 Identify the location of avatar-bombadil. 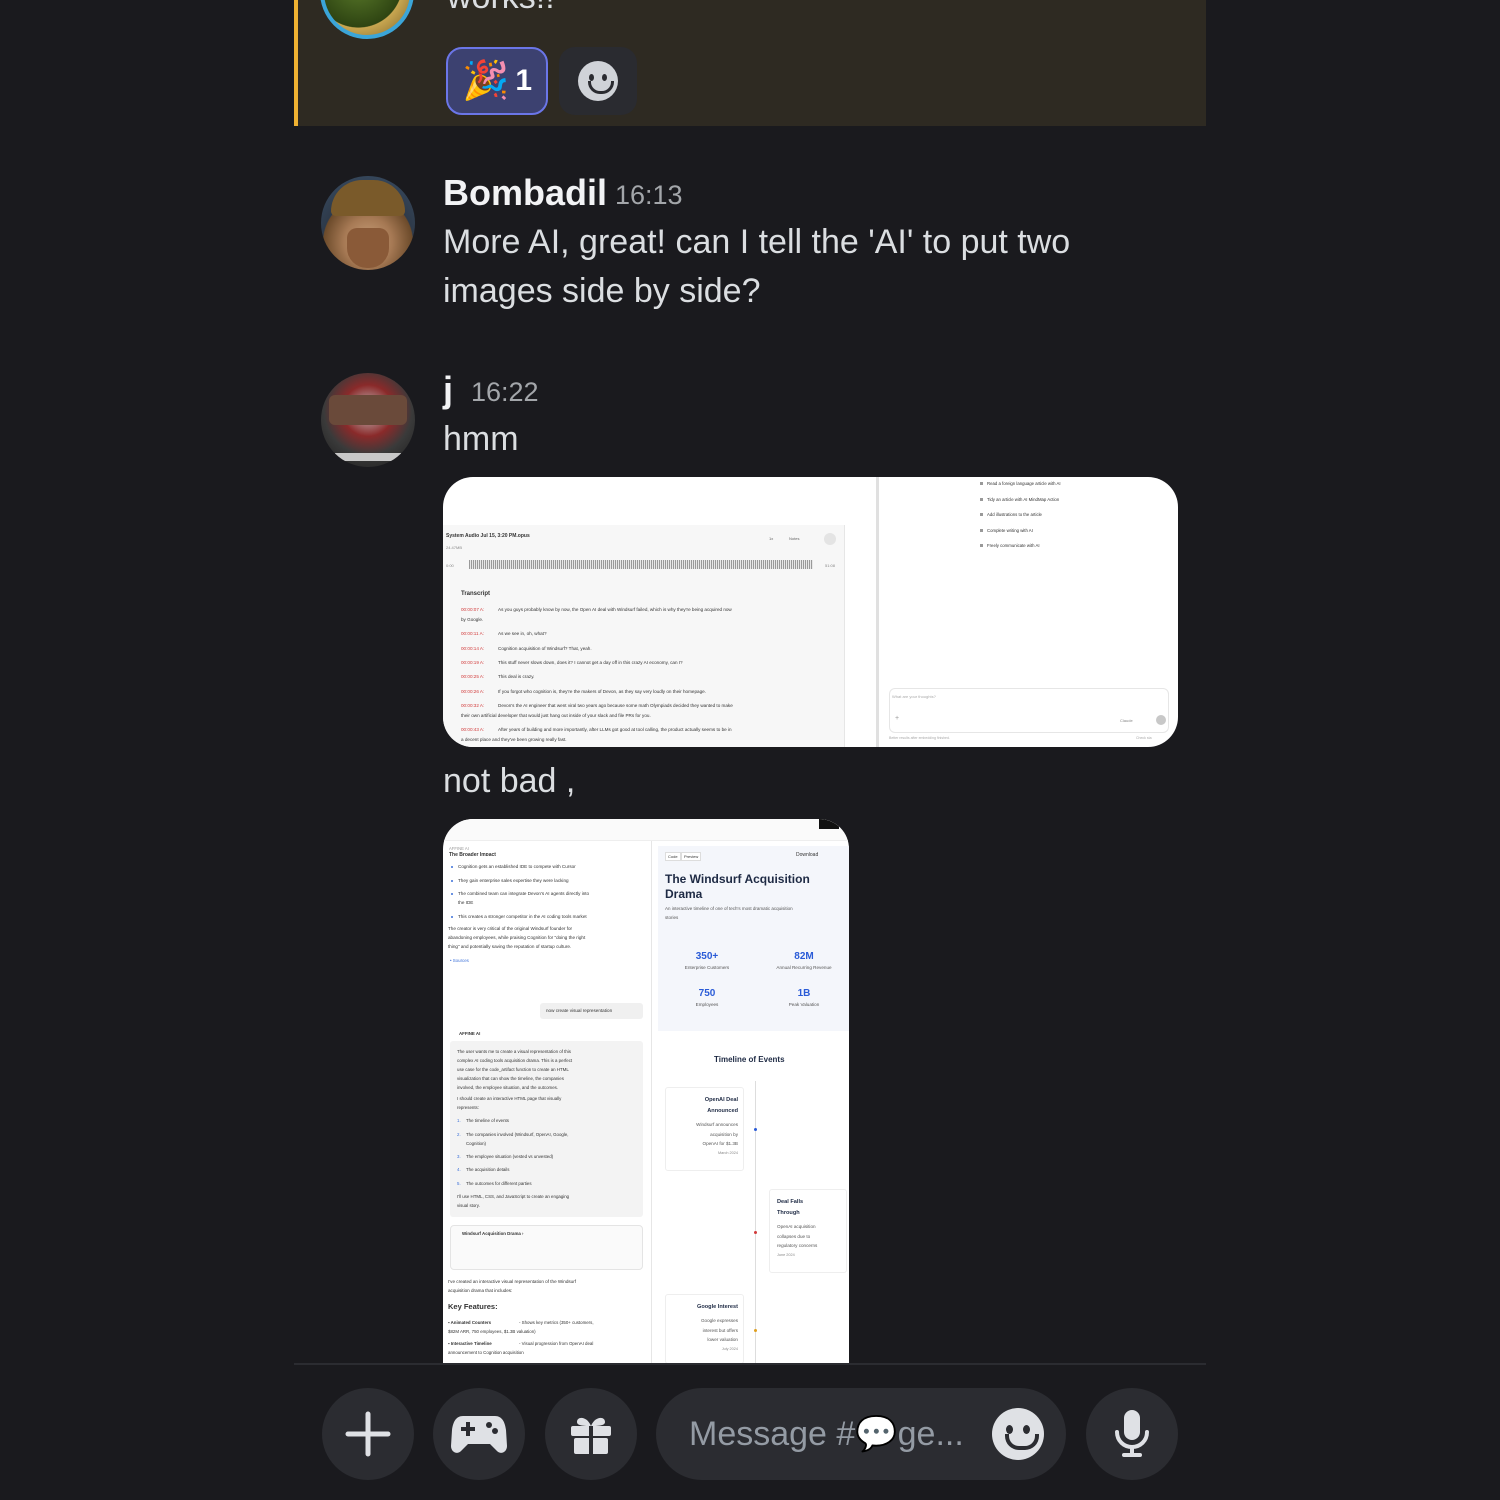
(368, 223).